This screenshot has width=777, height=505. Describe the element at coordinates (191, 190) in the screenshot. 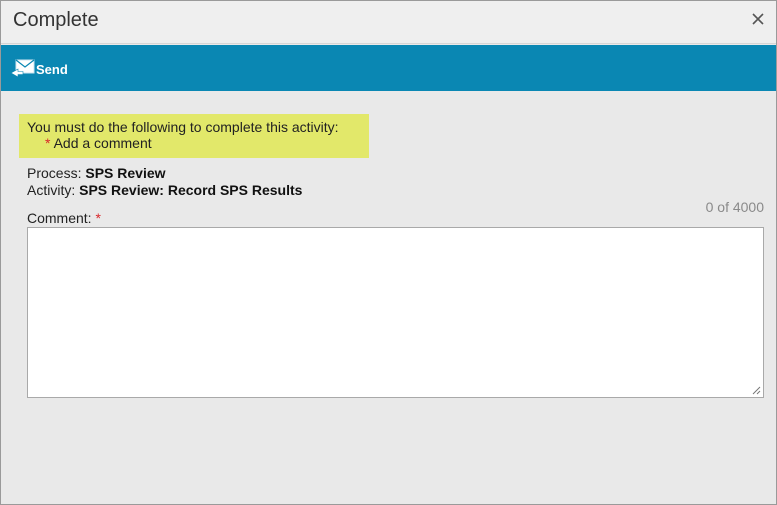

I see `activity-value: SPS Review: Record SPS Results` at that location.